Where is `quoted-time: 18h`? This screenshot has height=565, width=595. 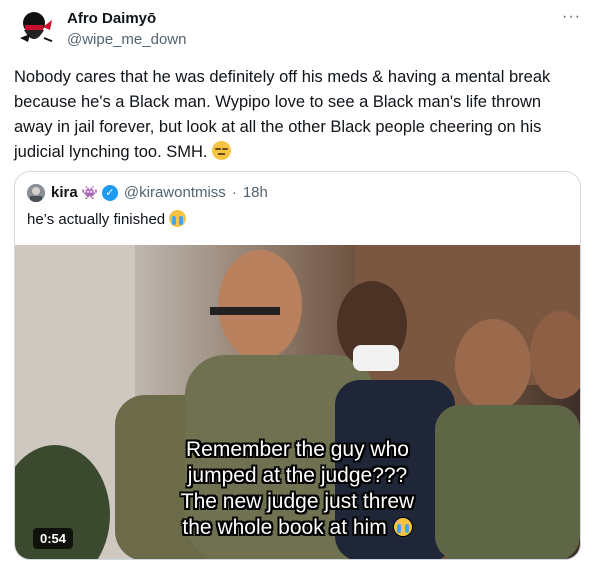
quoted-time: 18h is located at coordinates (255, 193).